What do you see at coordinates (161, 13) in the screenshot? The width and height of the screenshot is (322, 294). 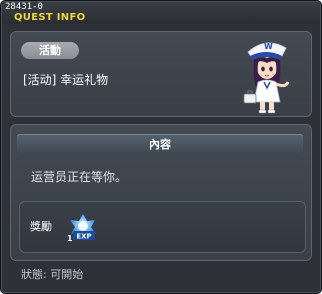 I see `window-titlebar: 28431-0 QUEST INFO` at bounding box center [161, 13].